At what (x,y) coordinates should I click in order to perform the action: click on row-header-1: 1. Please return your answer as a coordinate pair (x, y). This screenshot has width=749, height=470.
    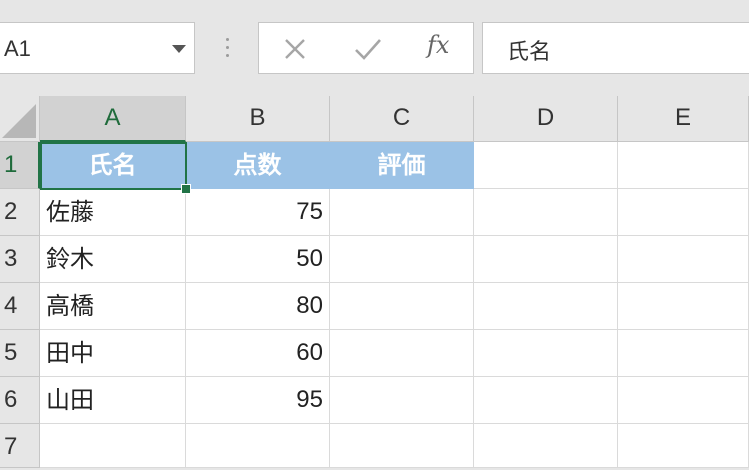
    Looking at the image, I should click on (20, 165).